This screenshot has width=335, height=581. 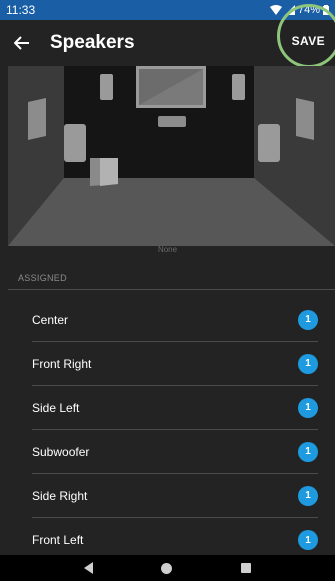 What do you see at coordinates (308, 41) in the screenshot?
I see `save-button: SAVE` at bounding box center [308, 41].